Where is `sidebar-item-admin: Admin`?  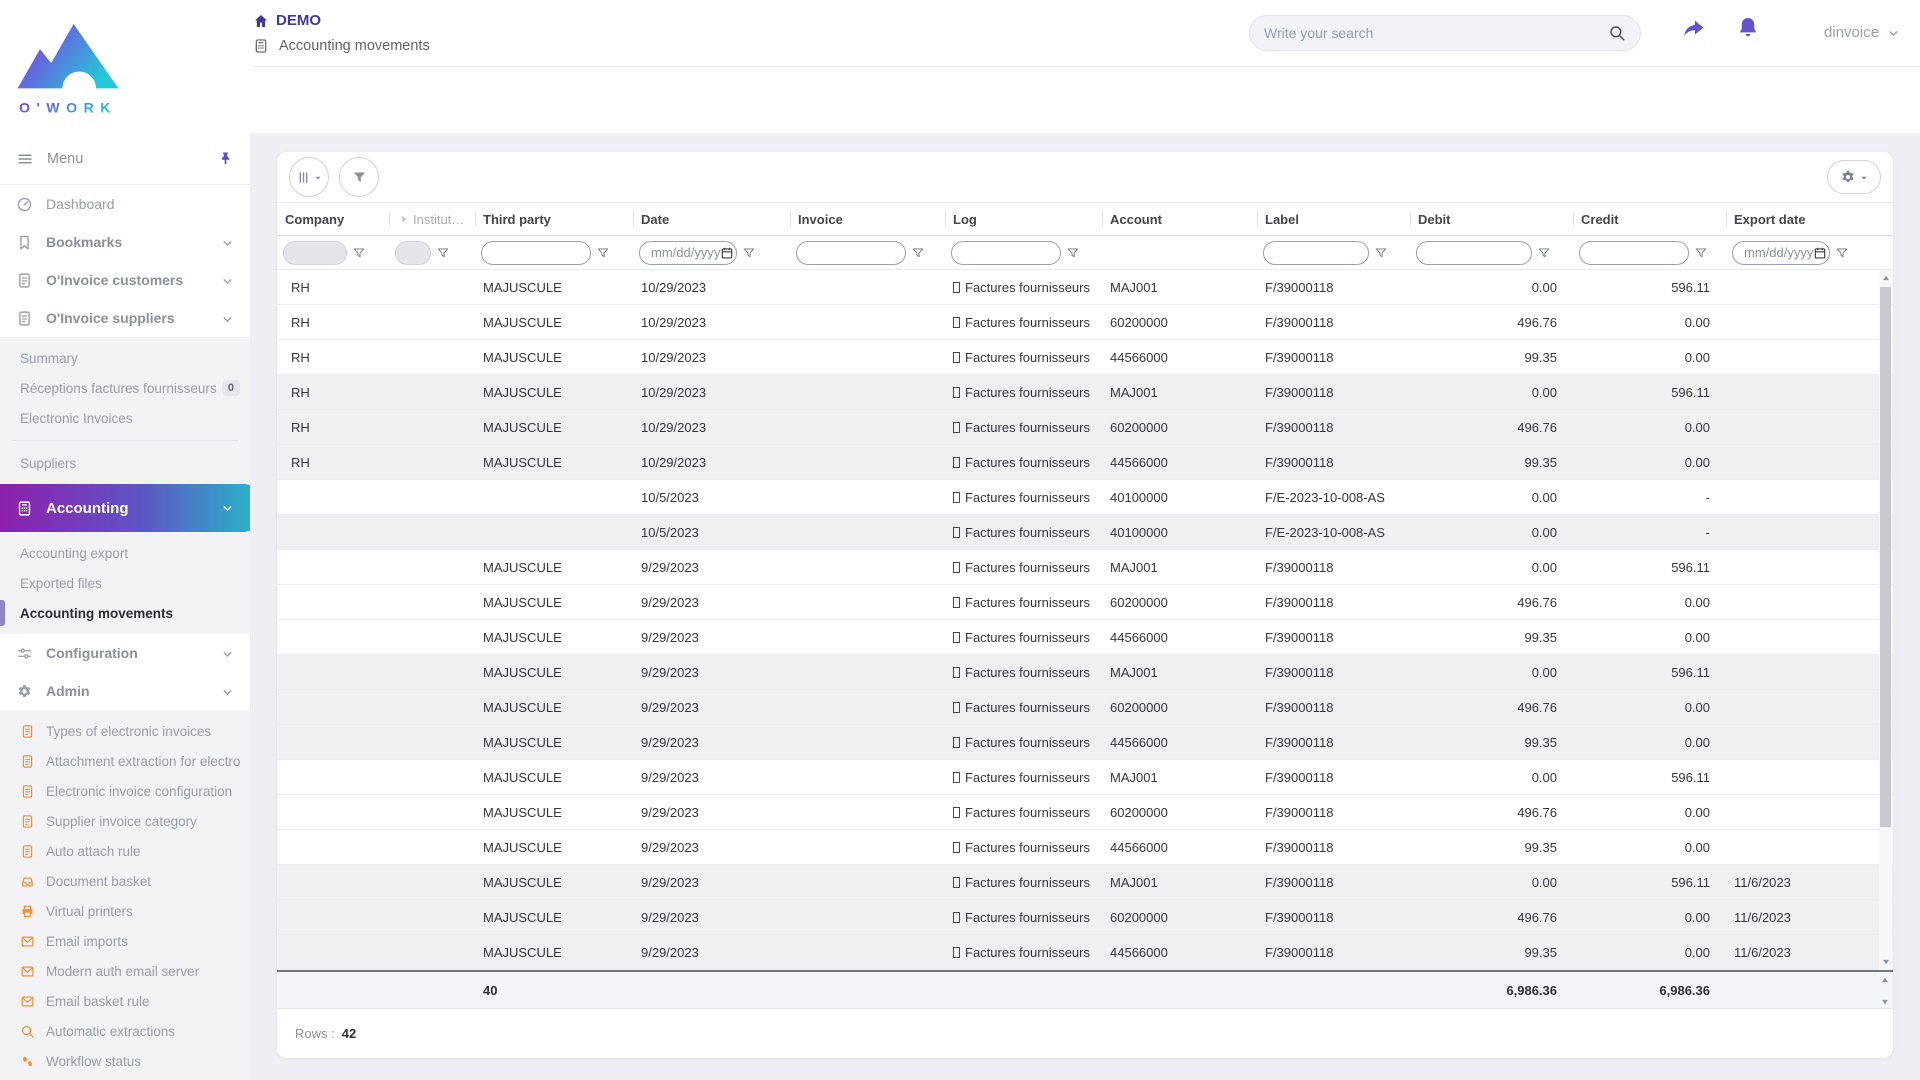
sidebar-item-admin: Admin is located at coordinates (125, 691).